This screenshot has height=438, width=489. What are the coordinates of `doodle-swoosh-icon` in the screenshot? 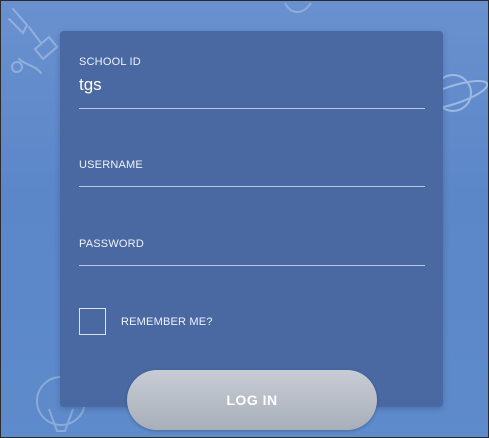 It's located at (298, 7).